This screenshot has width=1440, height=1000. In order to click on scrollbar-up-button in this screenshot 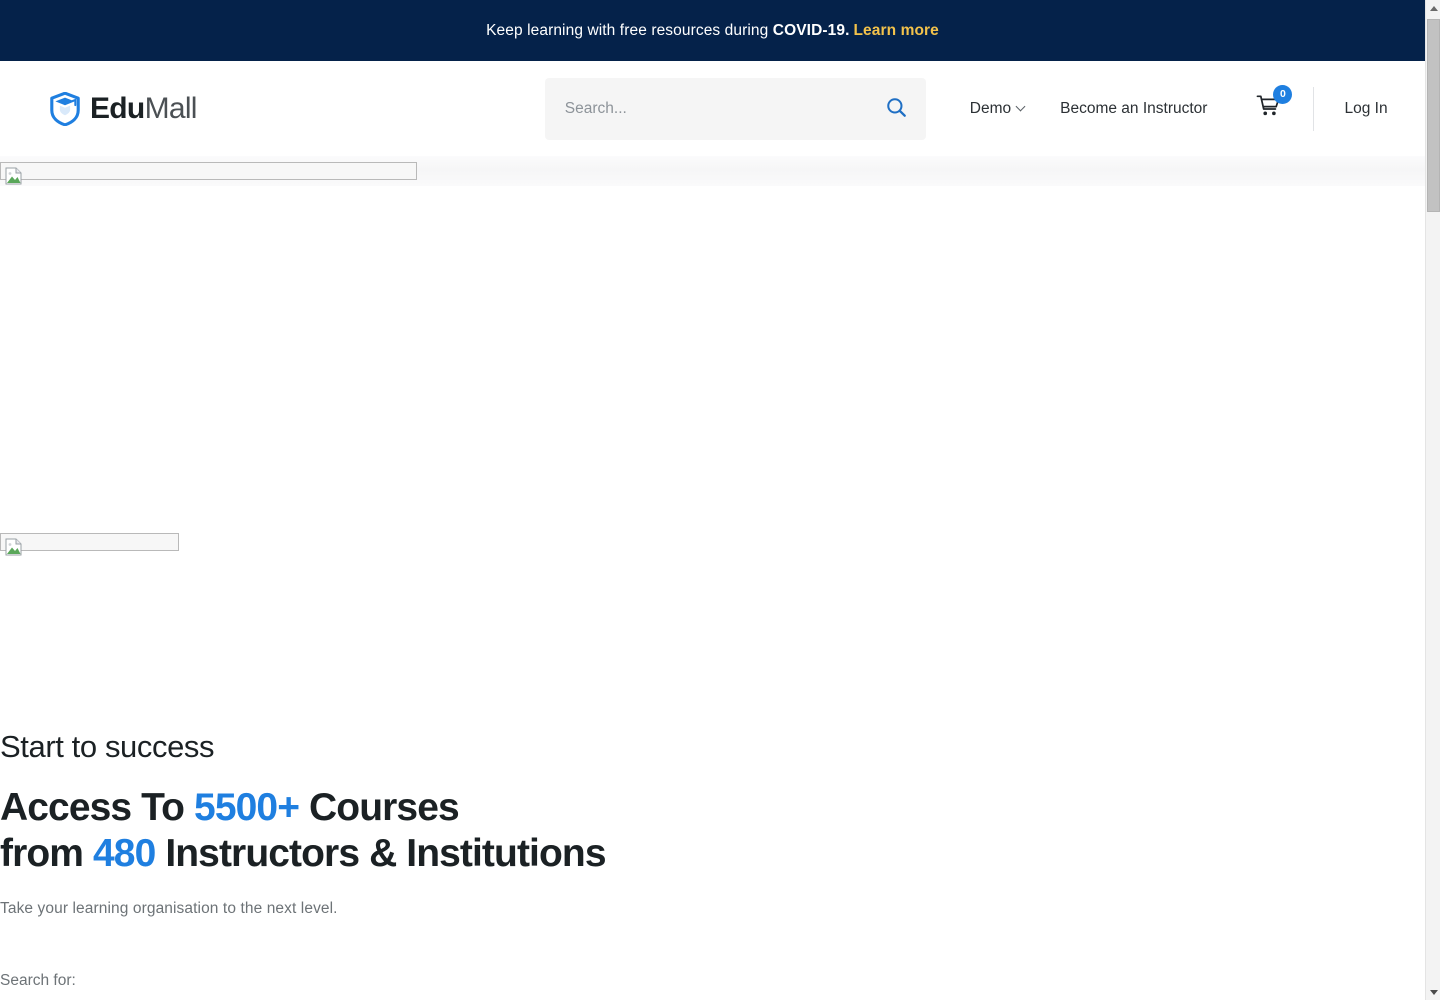, I will do `click(1433, 8)`.